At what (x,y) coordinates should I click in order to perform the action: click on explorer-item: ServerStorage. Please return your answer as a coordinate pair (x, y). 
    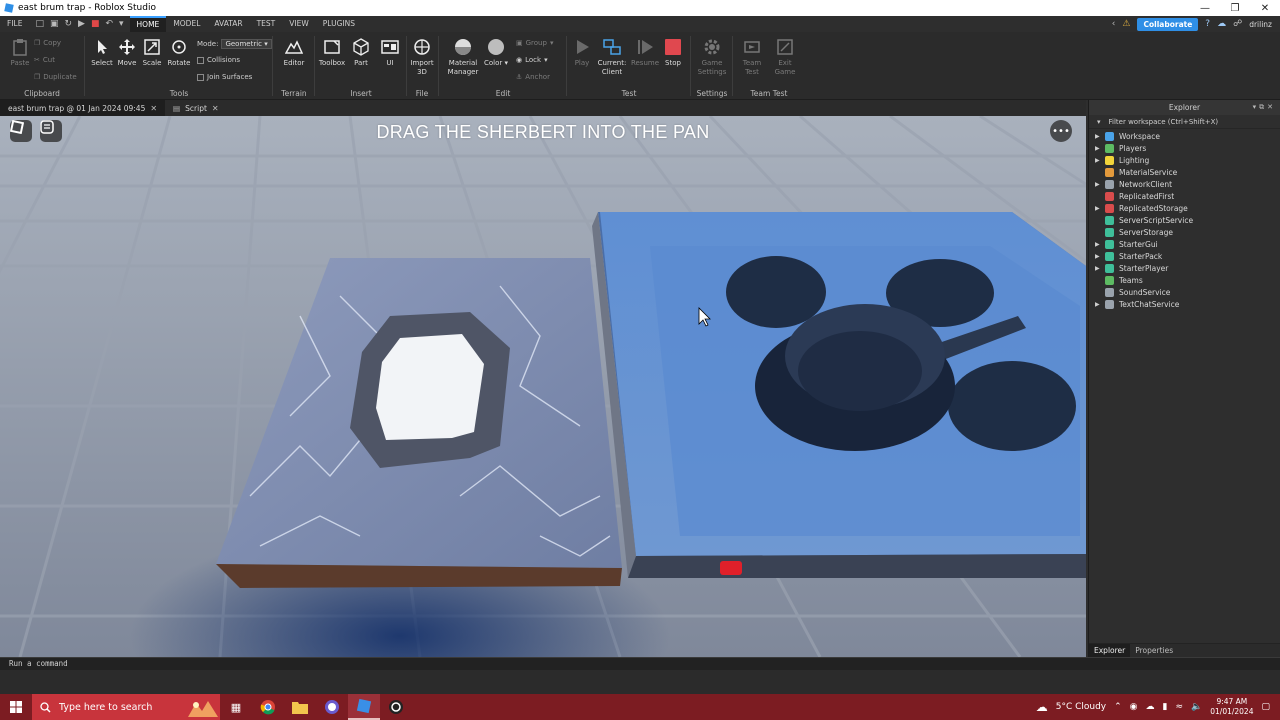
    Looking at the image, I should click on (1184, 232).